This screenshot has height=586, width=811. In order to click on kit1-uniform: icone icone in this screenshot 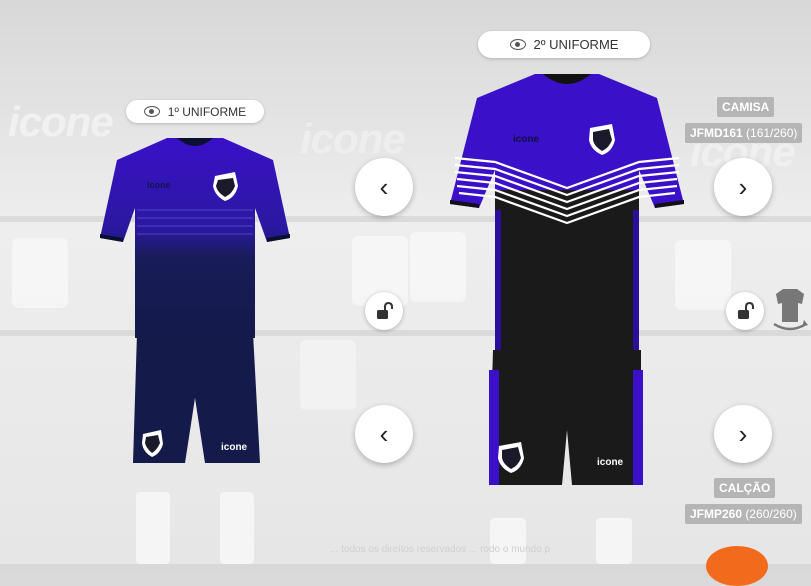, I will do `click(195, 300)`.